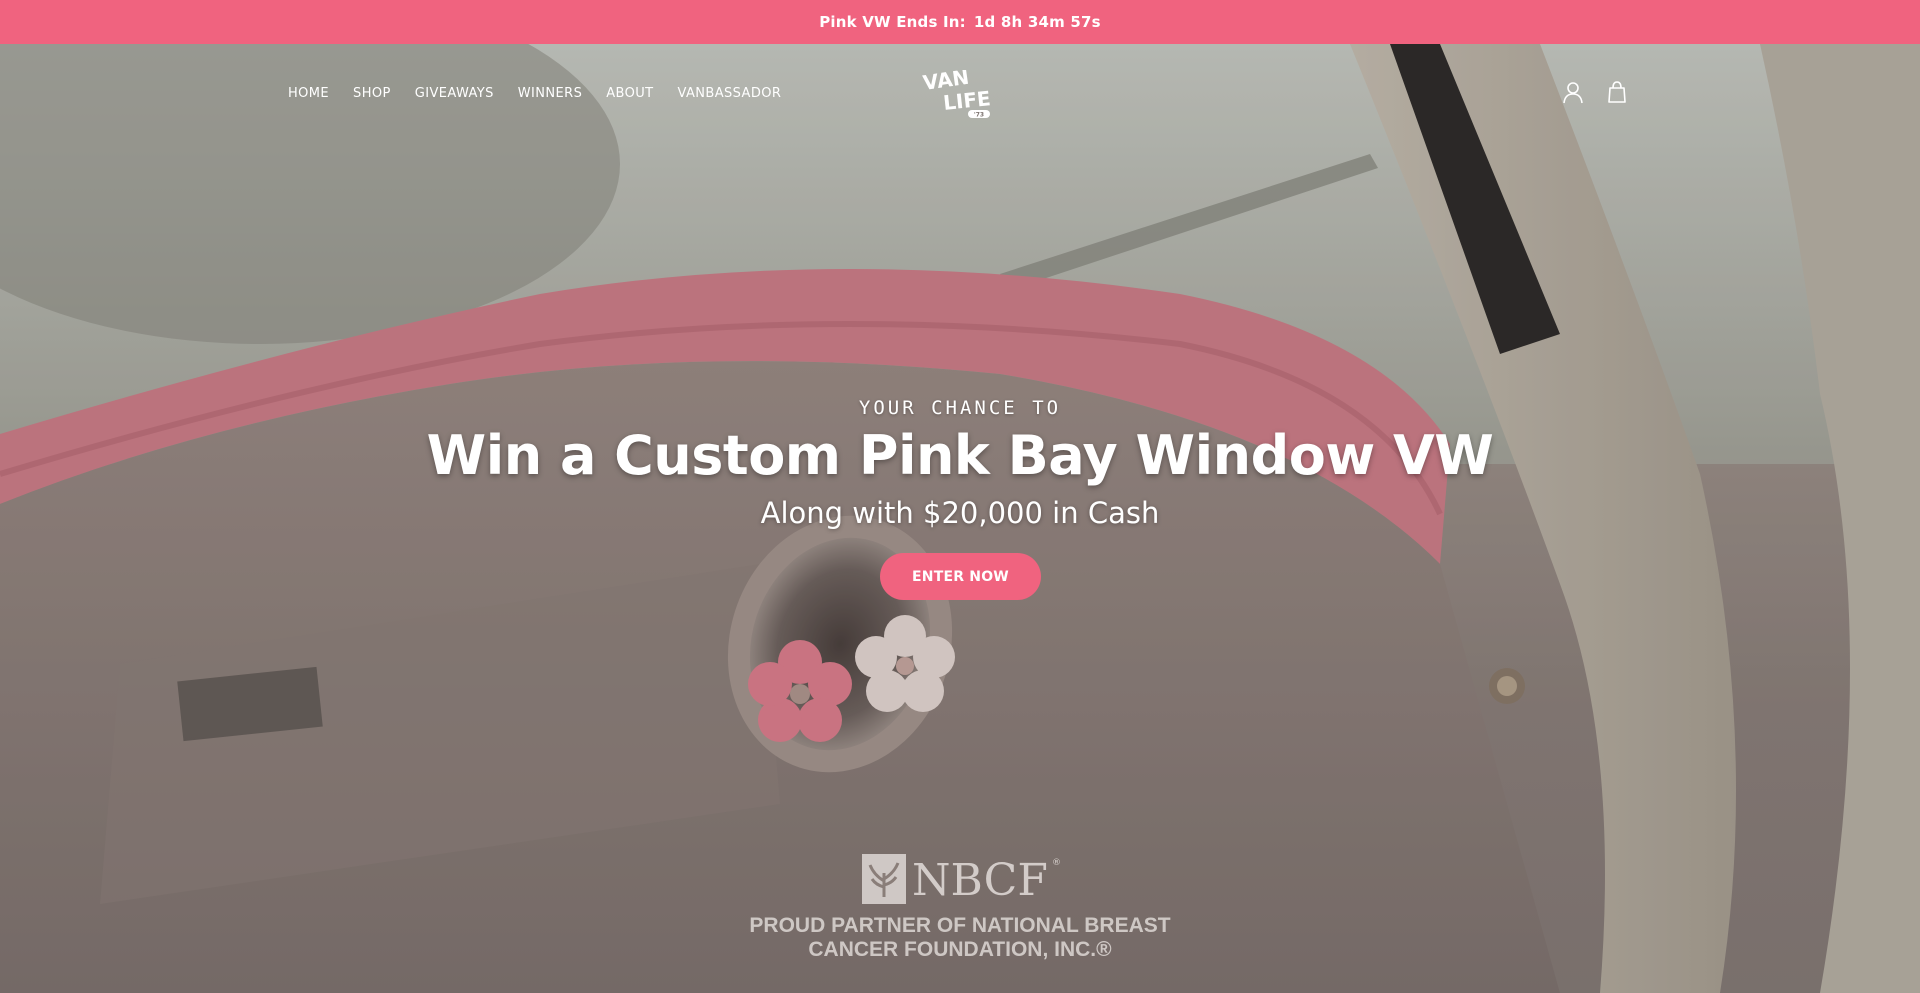 The width and height of the screenshot is (1920, 993). Describe the element at coordinates (960, 408) in the screenshot. I see `hero-eyebrow: YOUR CHANCE TO` at that location.